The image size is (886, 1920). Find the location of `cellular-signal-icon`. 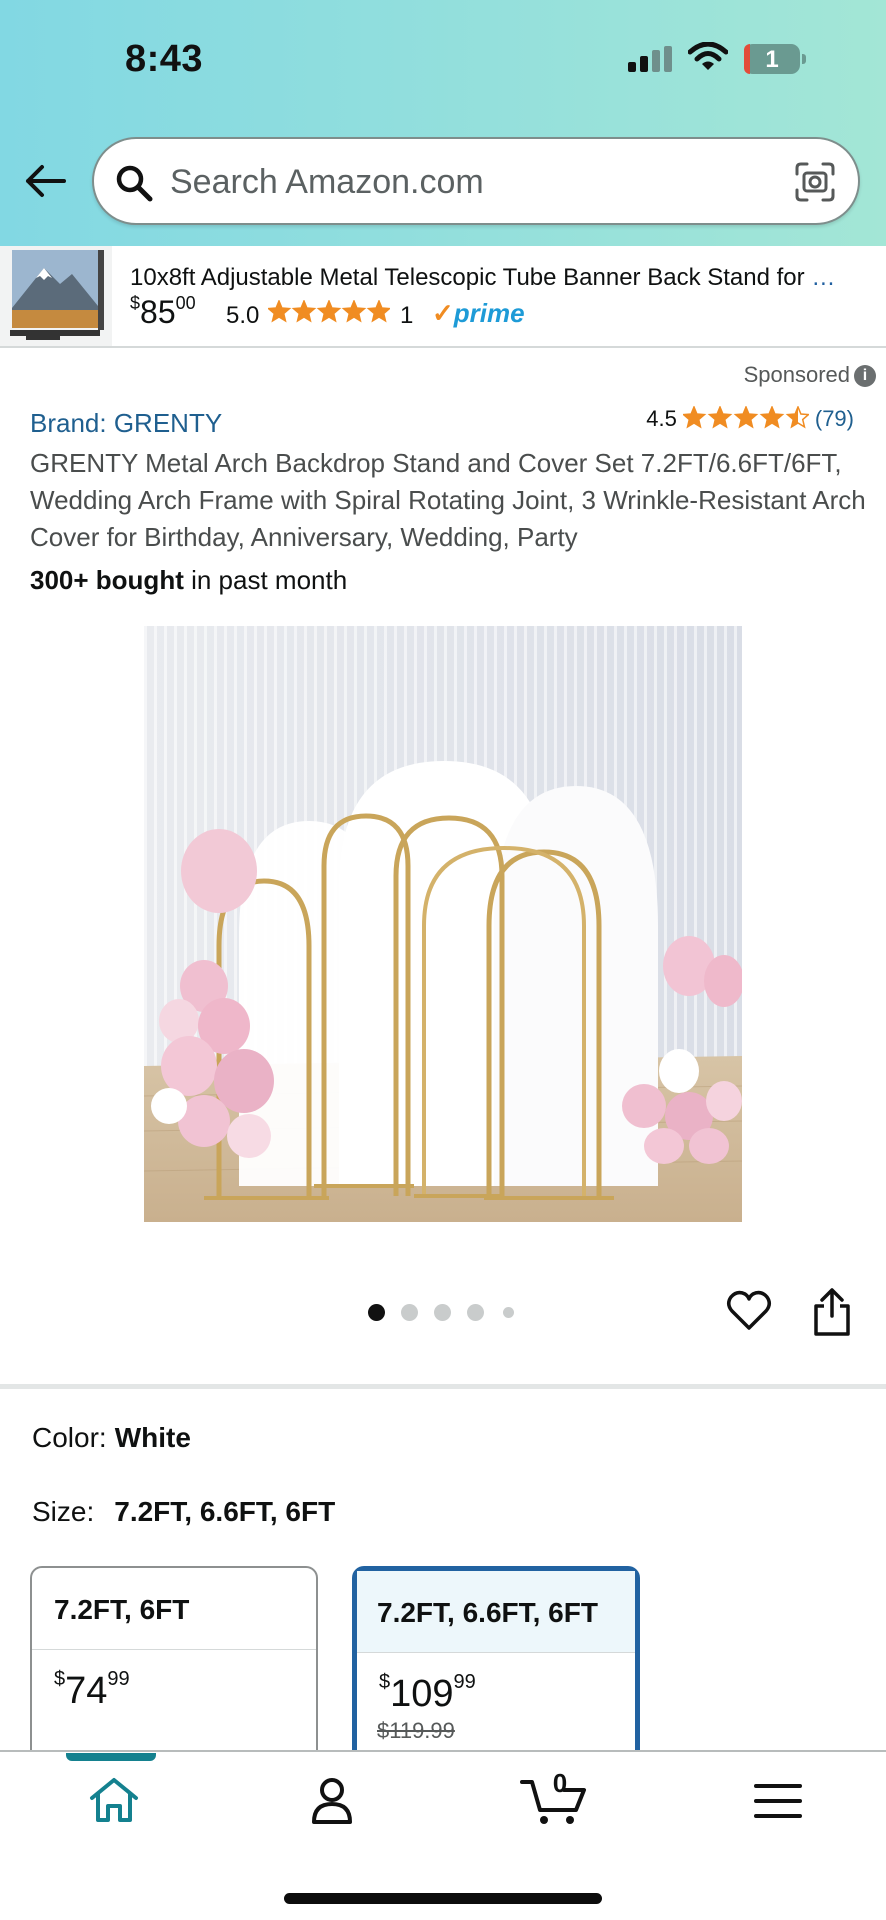

cellular-signal-icon is located at coordinates (650, 59).